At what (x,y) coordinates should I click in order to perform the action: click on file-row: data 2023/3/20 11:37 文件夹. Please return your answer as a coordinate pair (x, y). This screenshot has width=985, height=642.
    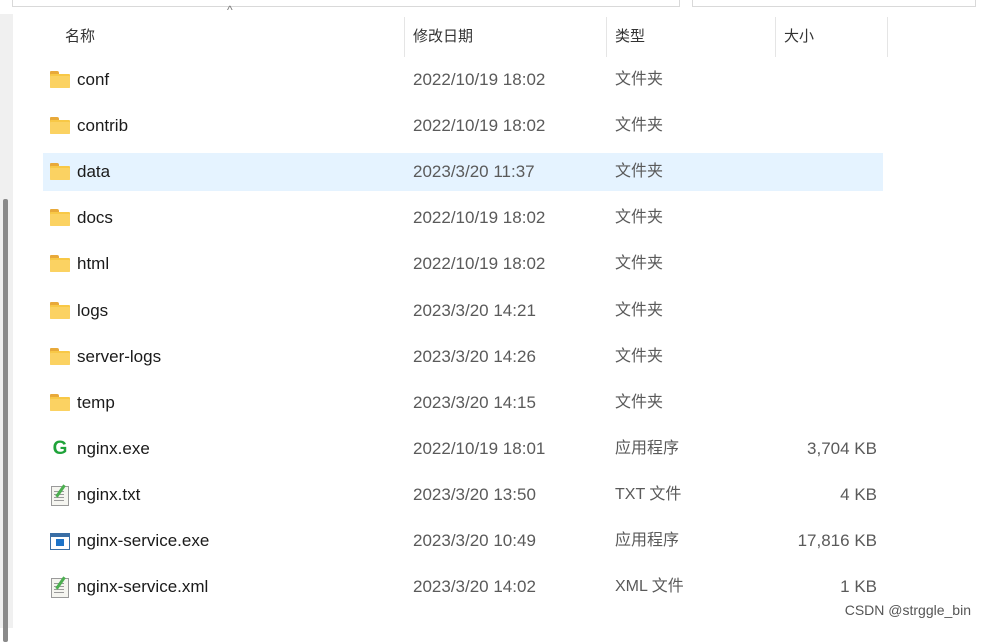
    Looking at the image, I should click on (463, 172).